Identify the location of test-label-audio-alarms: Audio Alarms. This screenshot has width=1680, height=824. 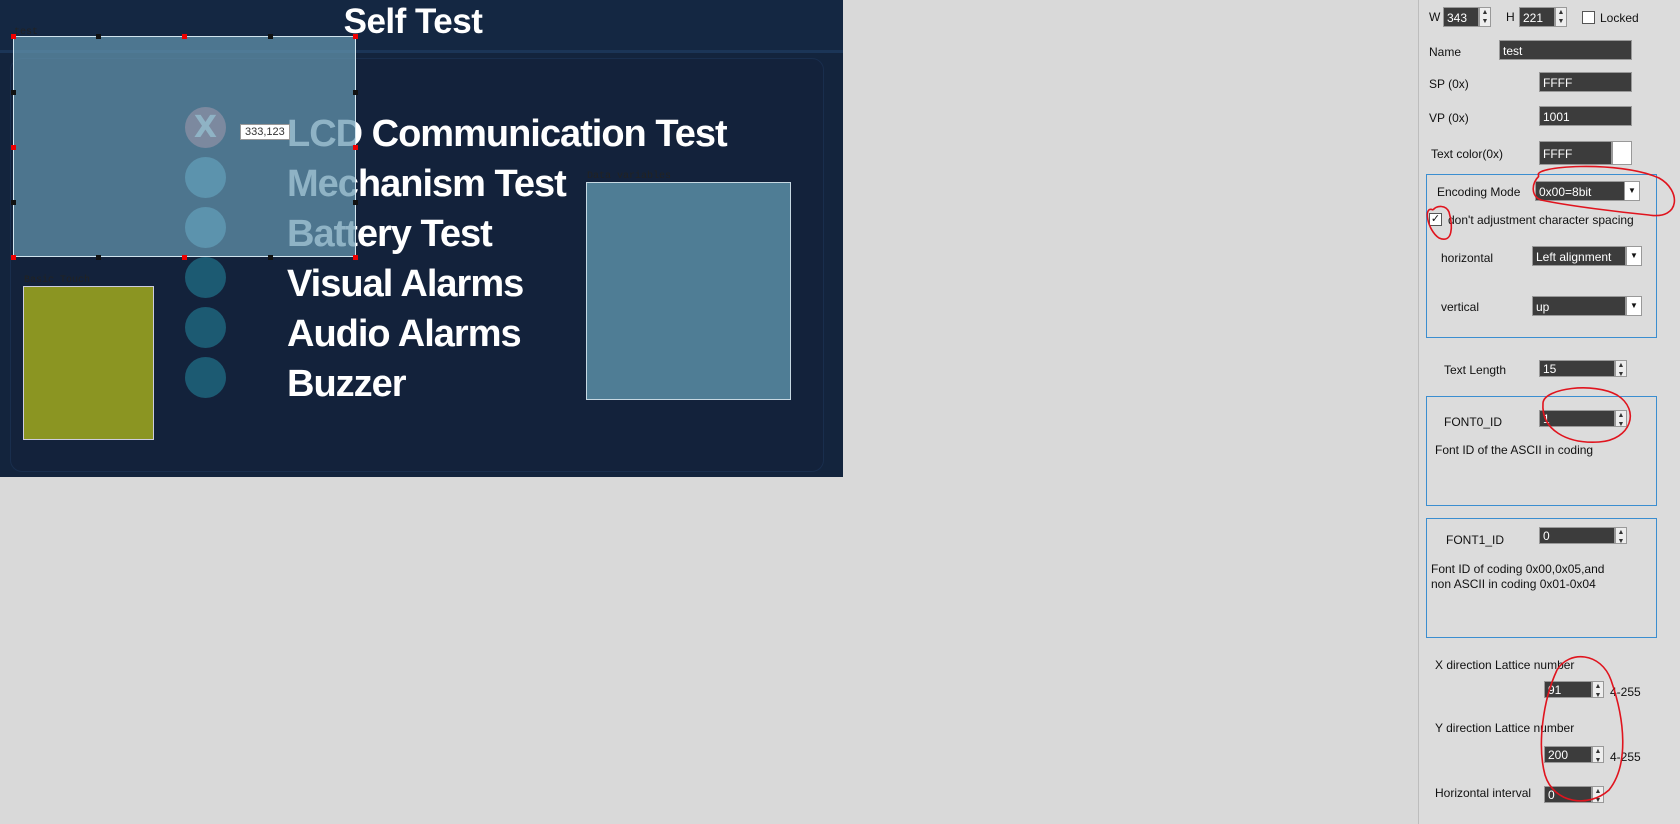
(404, 334).